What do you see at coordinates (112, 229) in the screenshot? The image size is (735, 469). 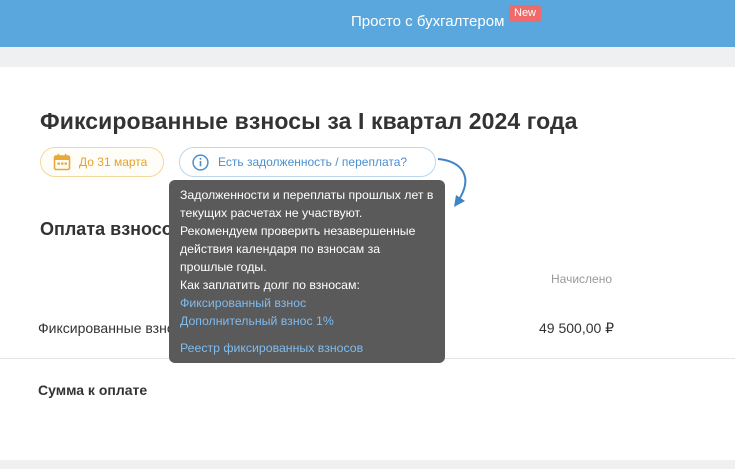 I see `section-title: Оплата взносов` at bounding box center [112, 229].